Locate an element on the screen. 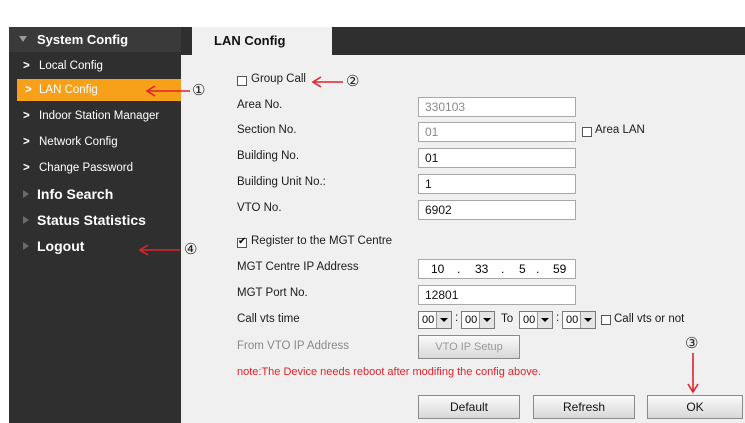 Image resolution: width=745 pixels, height=423 pixels. annotation-marker-4: ④ is located at coordinates (191, 249).